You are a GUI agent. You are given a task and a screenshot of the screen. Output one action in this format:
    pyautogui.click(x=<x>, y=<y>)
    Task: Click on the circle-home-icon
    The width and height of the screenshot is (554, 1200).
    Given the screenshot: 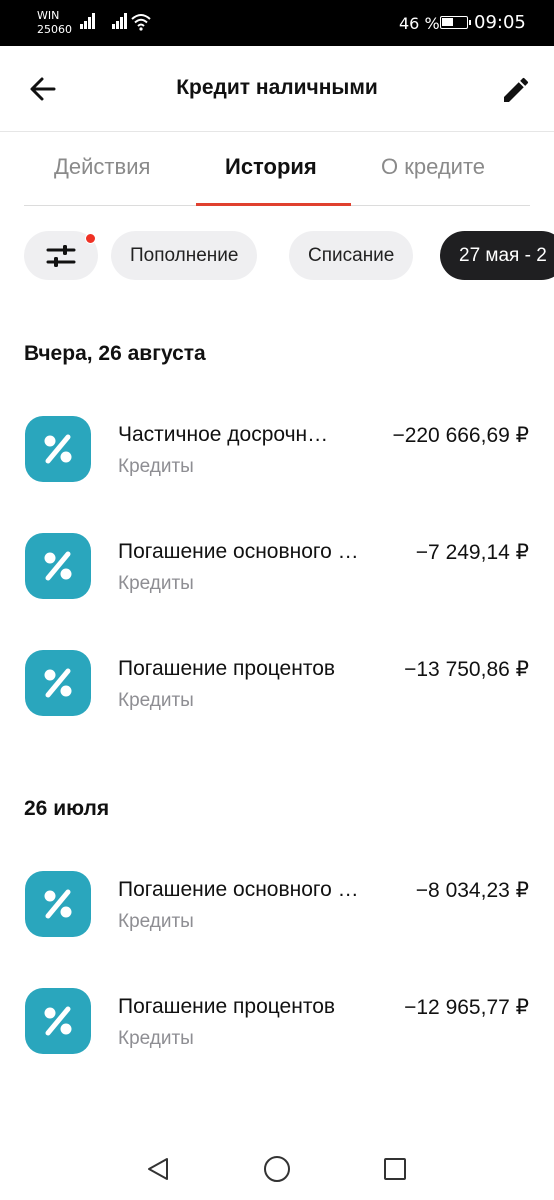 What is the action you would take?
    pyautogui.click(x=277, y=1169)
    